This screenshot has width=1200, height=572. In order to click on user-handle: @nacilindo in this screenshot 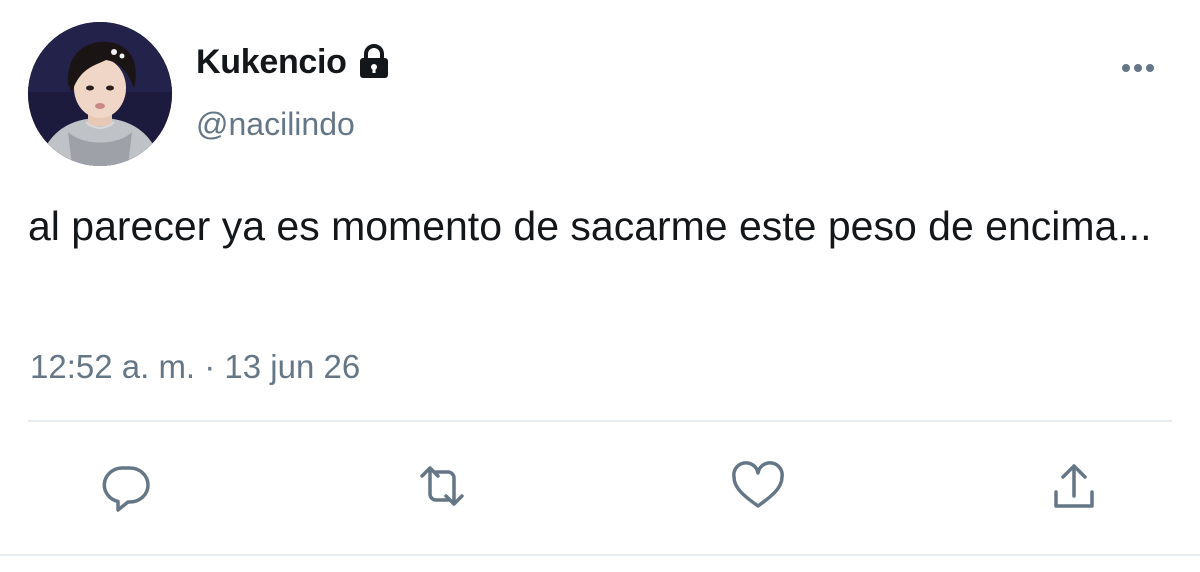, I will do `click(275, 124)`.